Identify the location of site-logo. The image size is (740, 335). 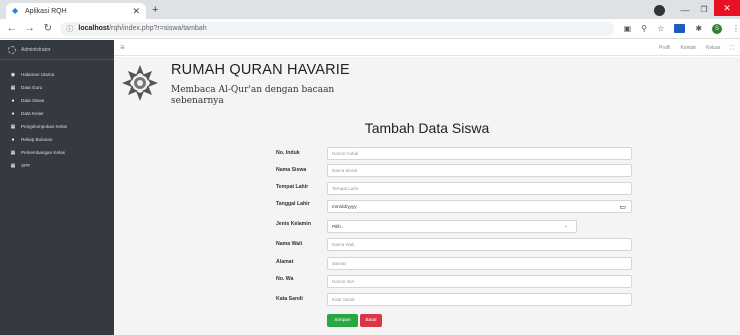
(140, 83).